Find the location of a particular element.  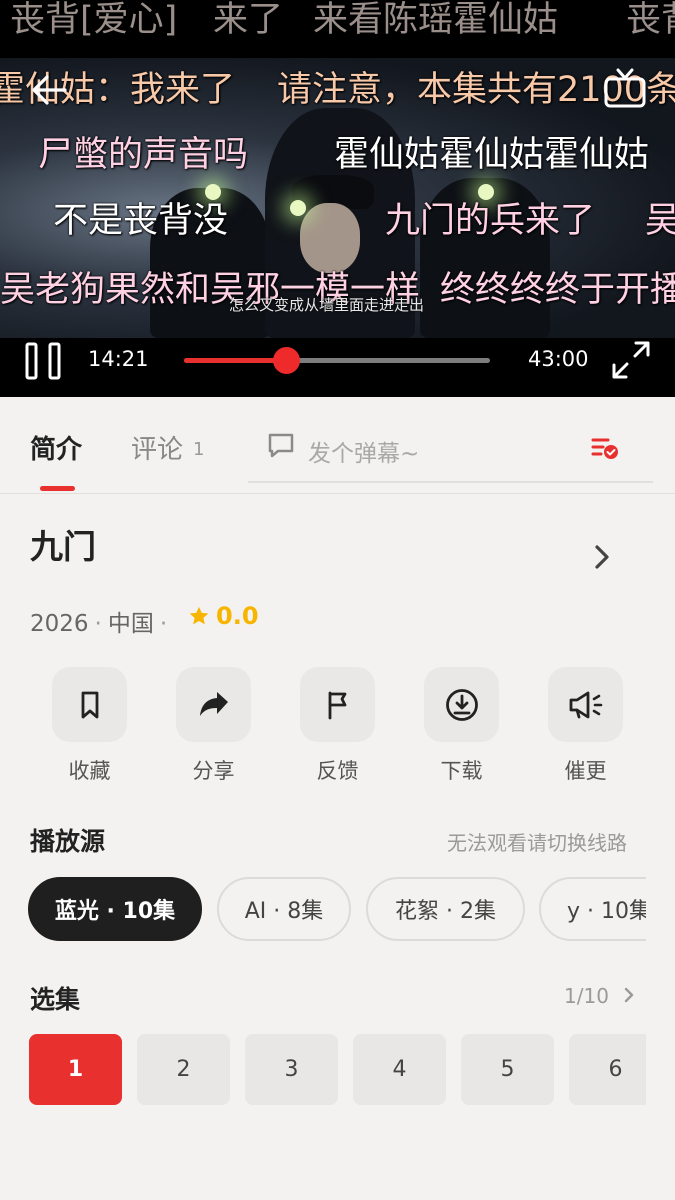

favorite-button: 收藏 is located at coordinates (89, 726).